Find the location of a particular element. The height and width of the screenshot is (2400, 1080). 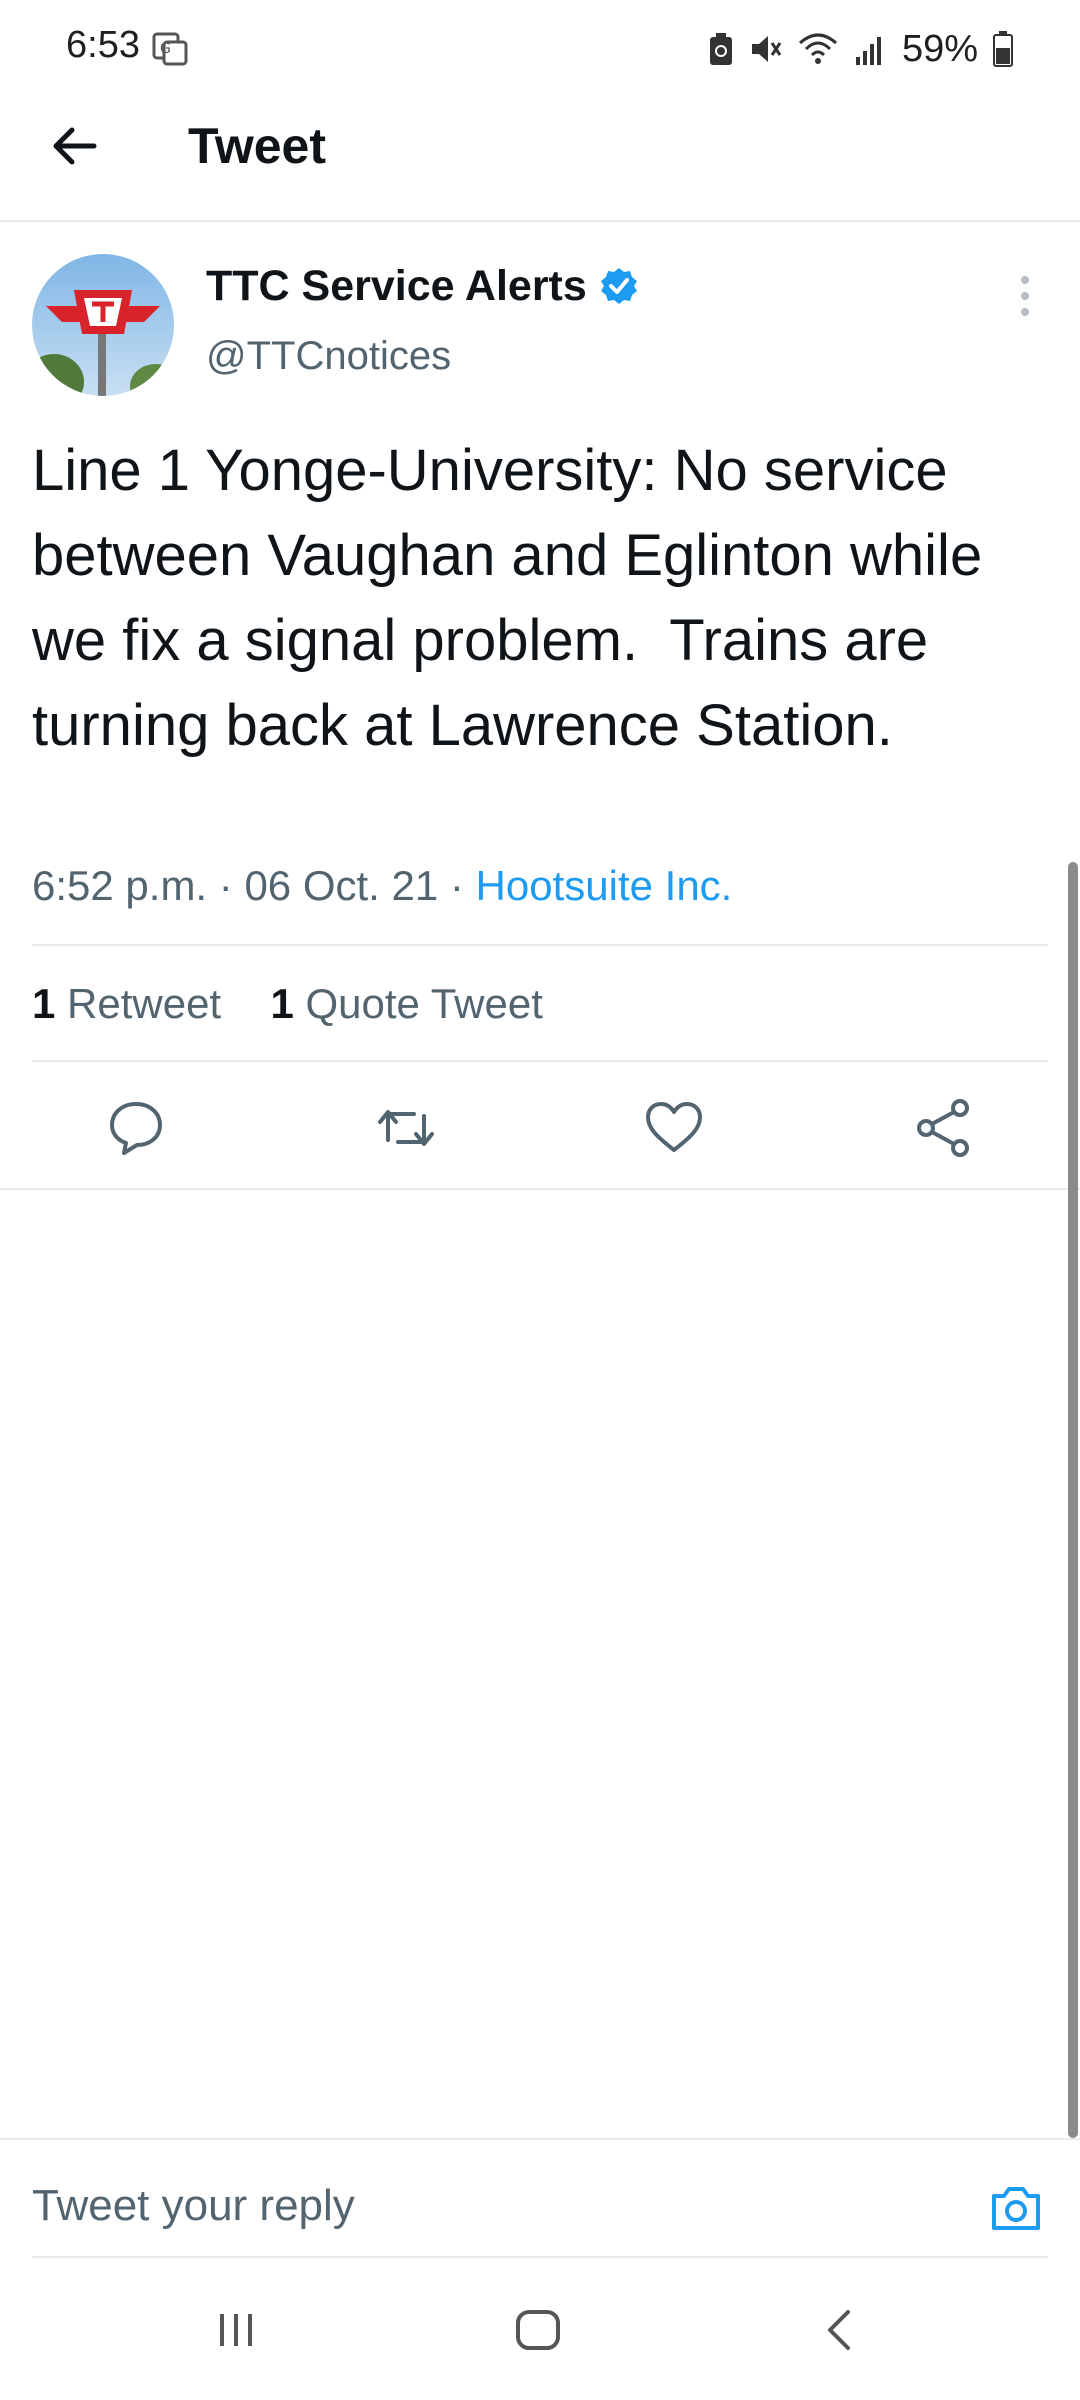

retweets-count: 1 is located at coordinates (44, 1003).